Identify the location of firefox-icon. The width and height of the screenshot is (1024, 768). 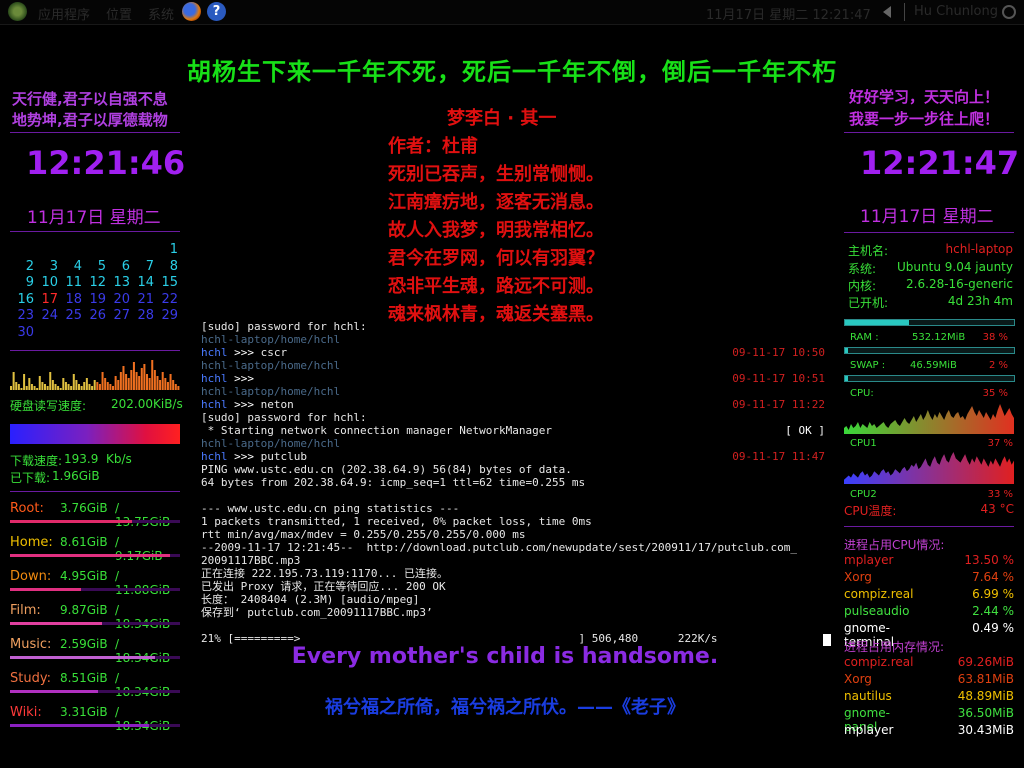
(191, 11).